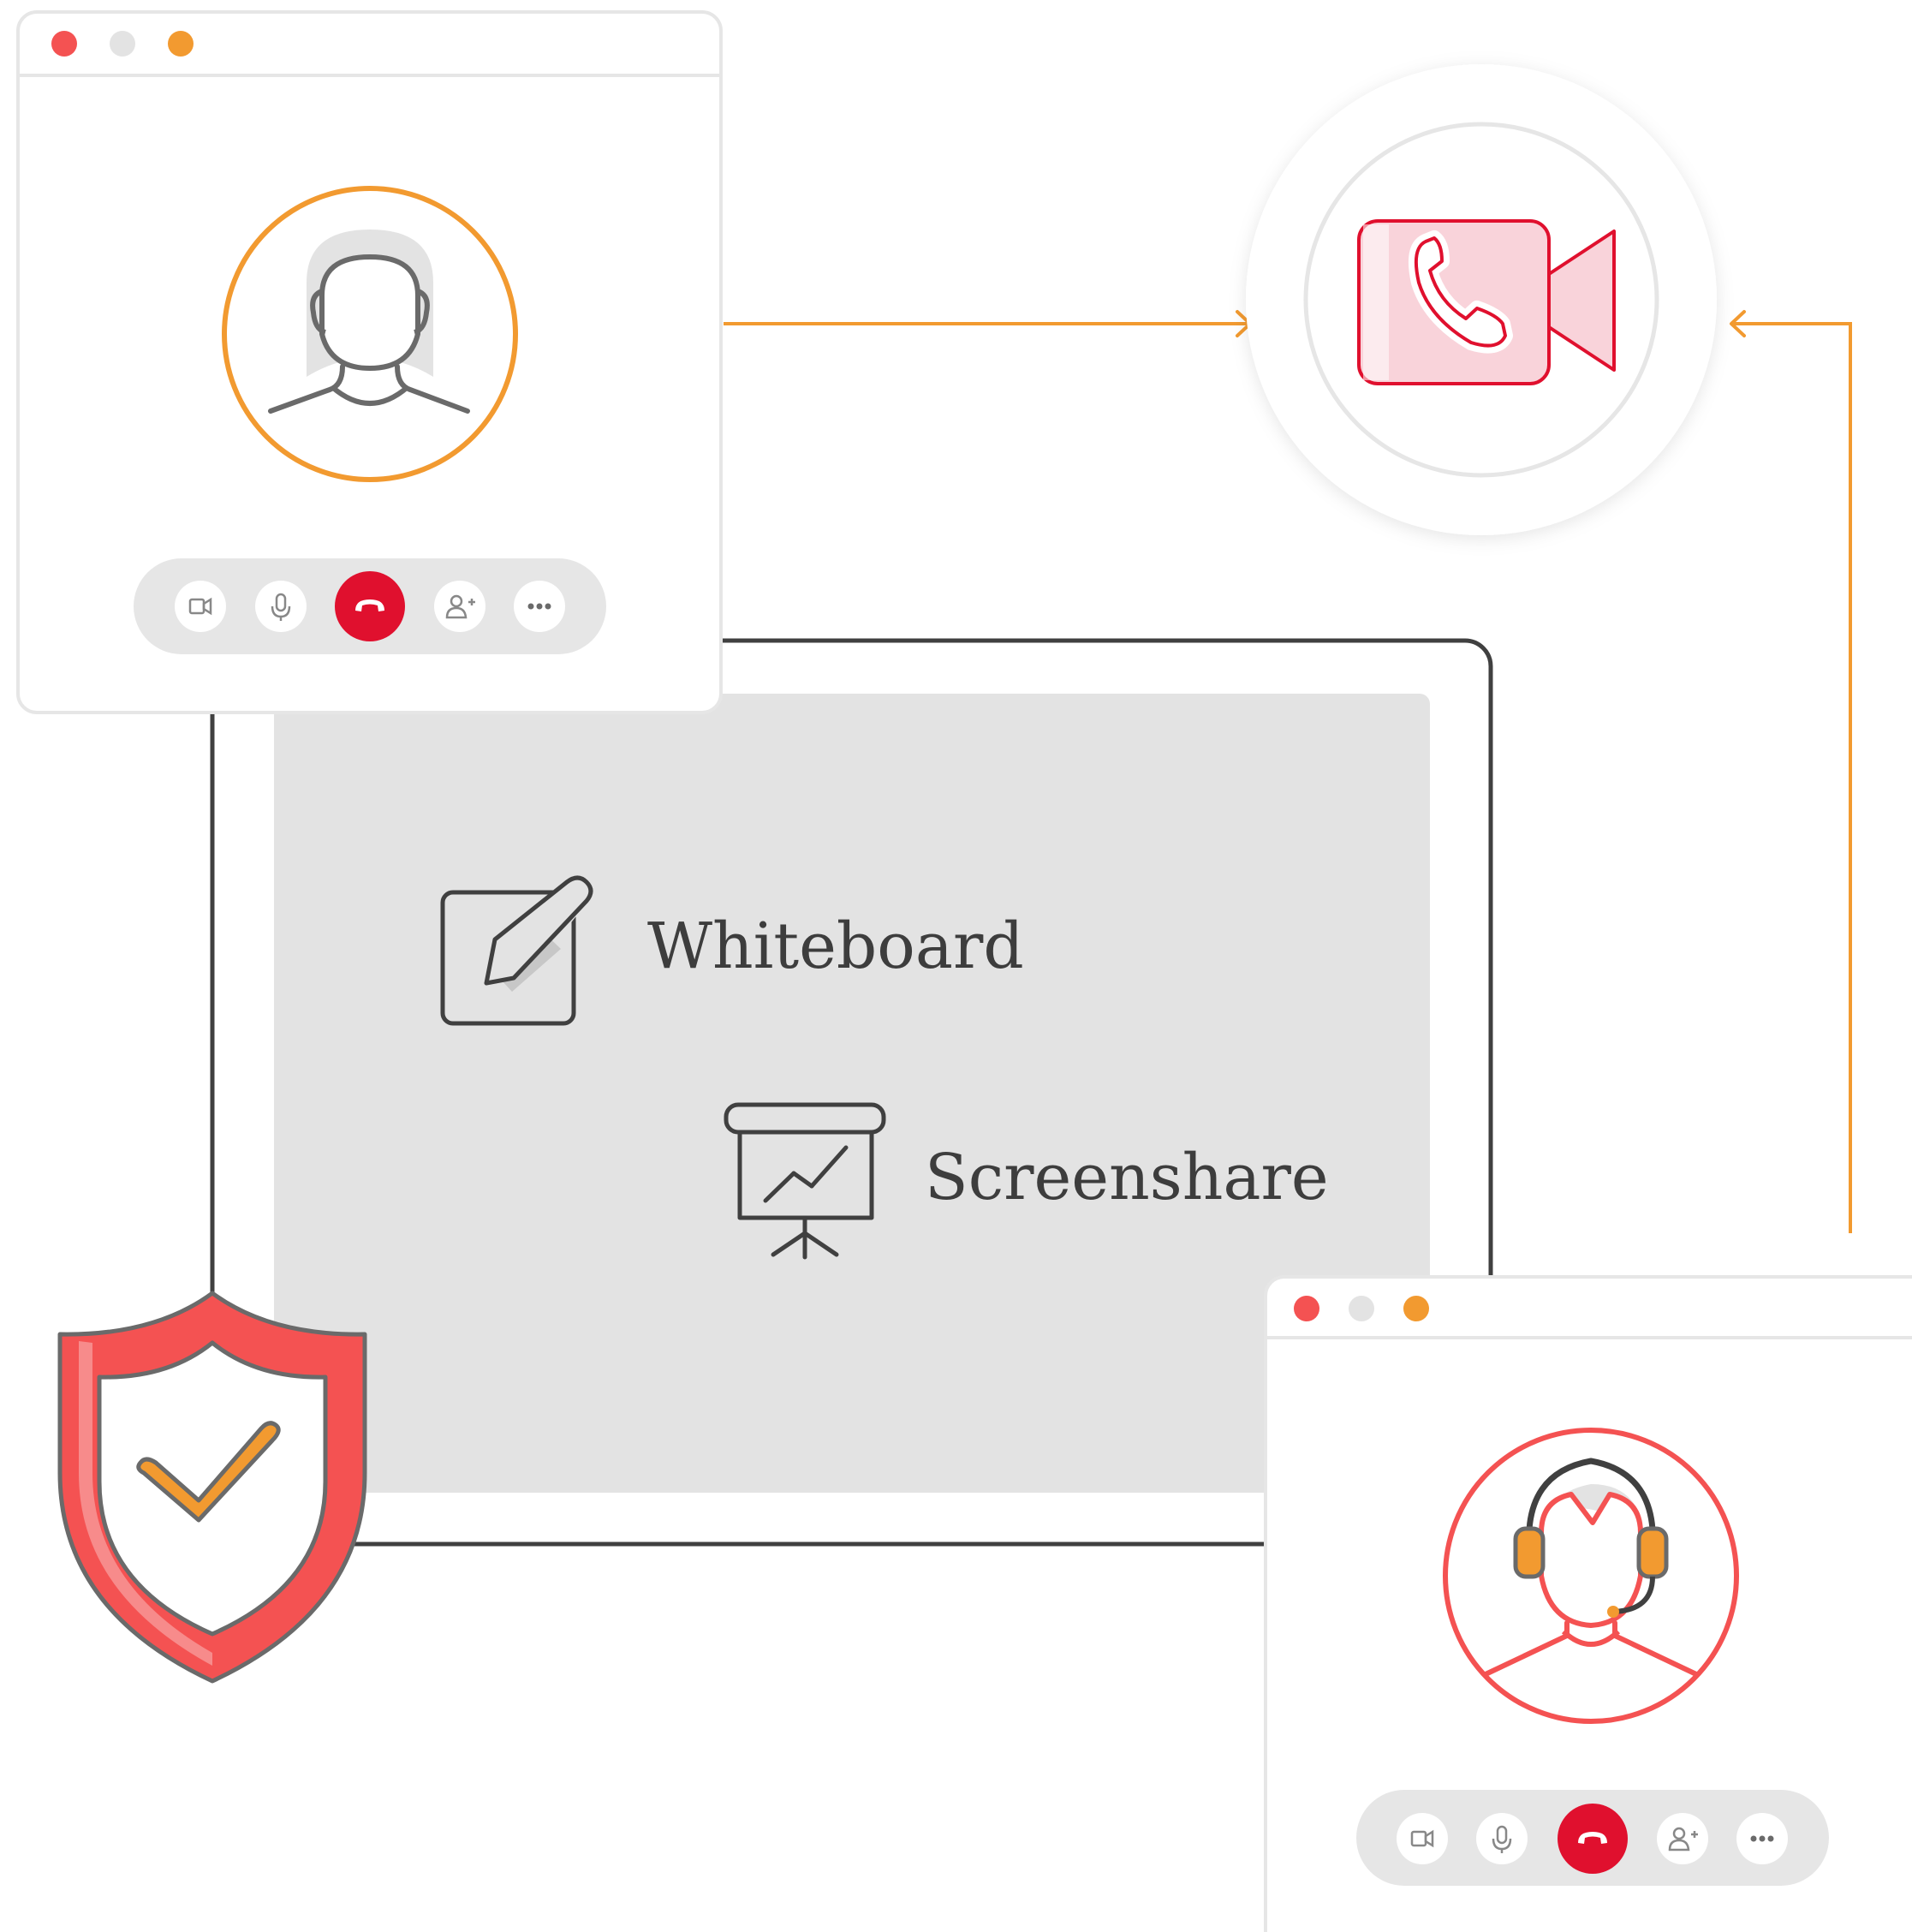  I want to click on support-agent-headset-icon, so click(1591, 1576).